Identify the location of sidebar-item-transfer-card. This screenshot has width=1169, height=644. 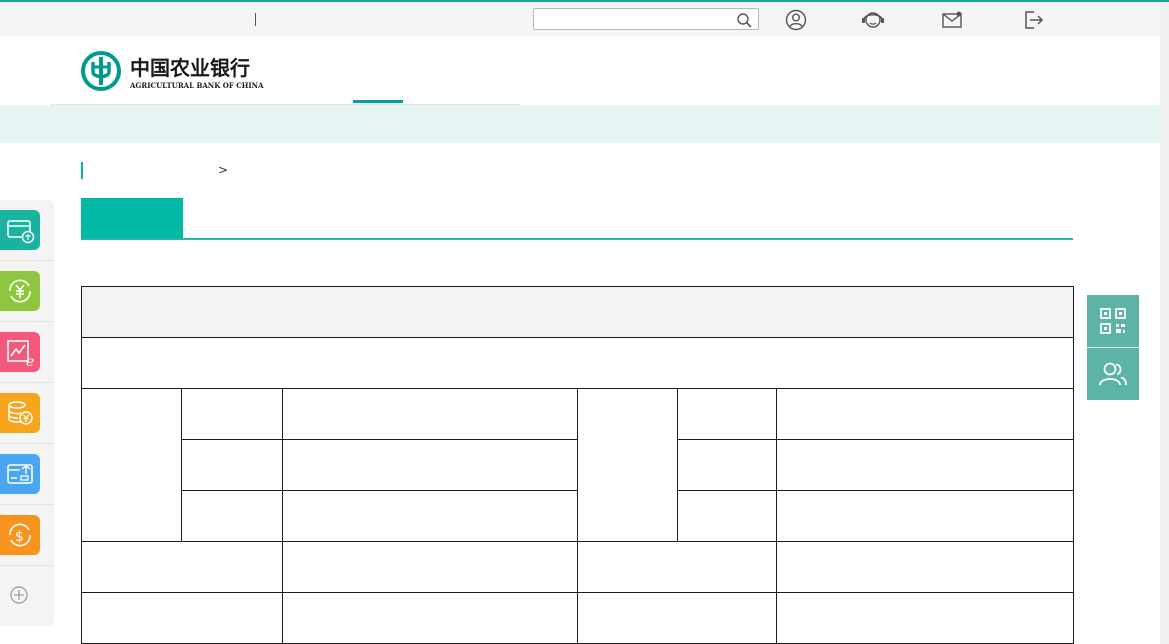
(27, 474).